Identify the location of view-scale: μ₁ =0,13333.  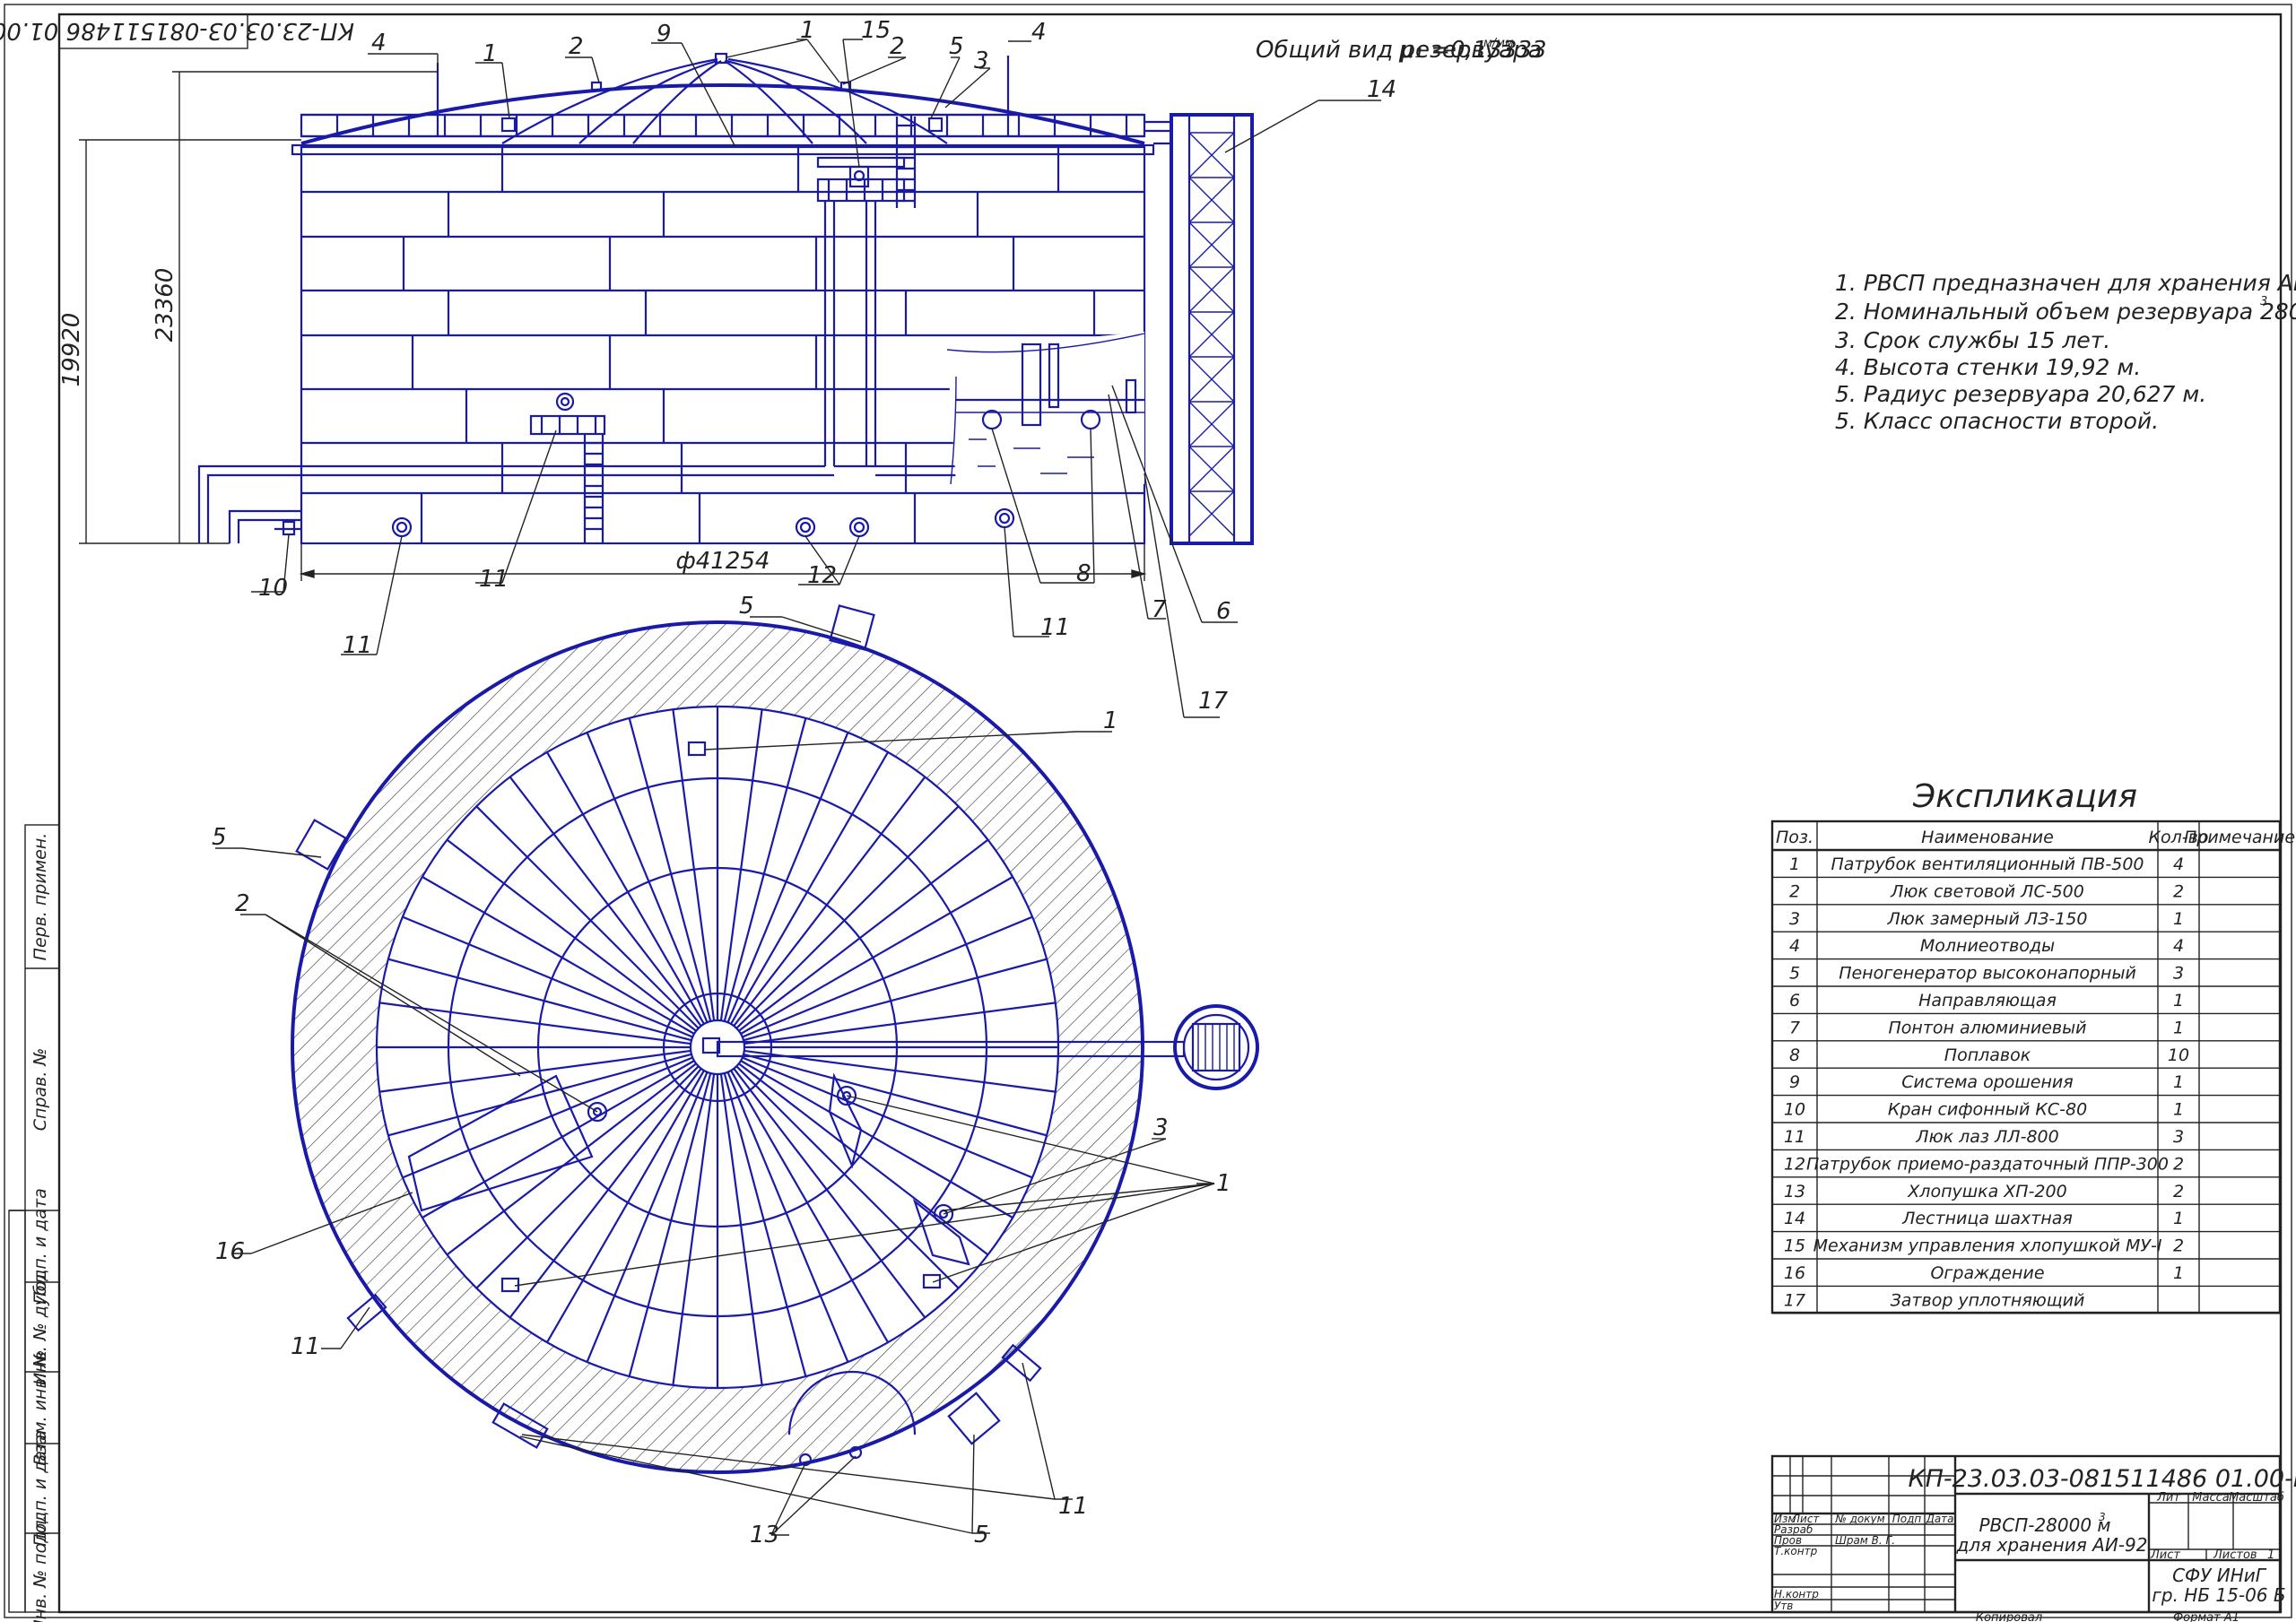
(1472, 50).